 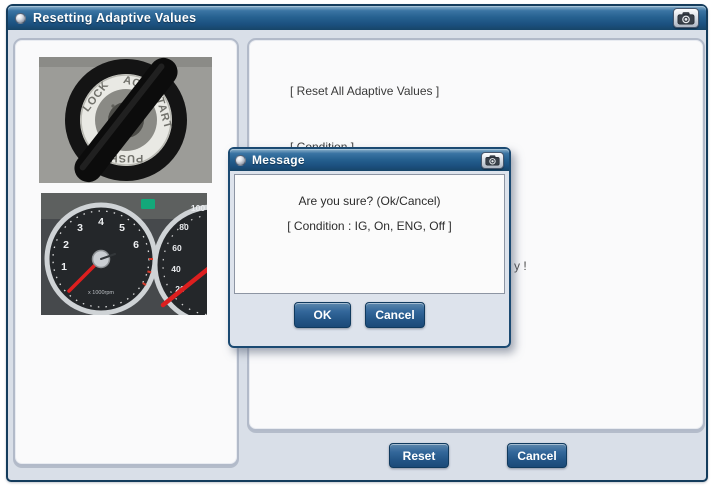 What do you see at coordinates (101, 222) in the screenshot?
I see `tach-number-4: 4` at bounding box center [101, 222].